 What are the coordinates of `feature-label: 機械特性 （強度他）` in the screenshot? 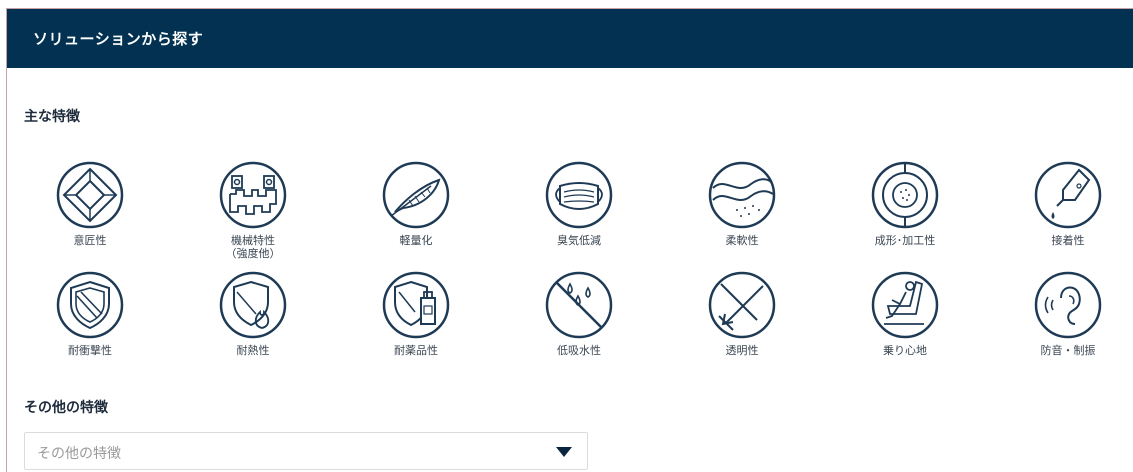 It's located at (253, 247).